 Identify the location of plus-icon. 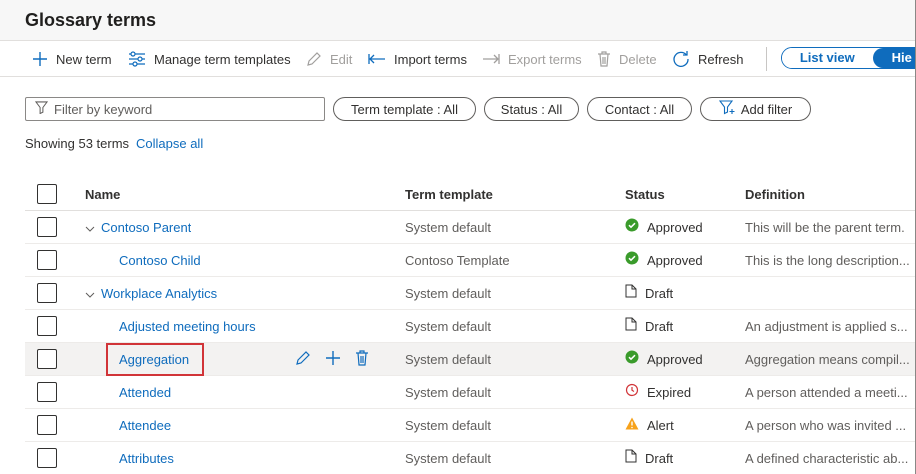
(40, 59).